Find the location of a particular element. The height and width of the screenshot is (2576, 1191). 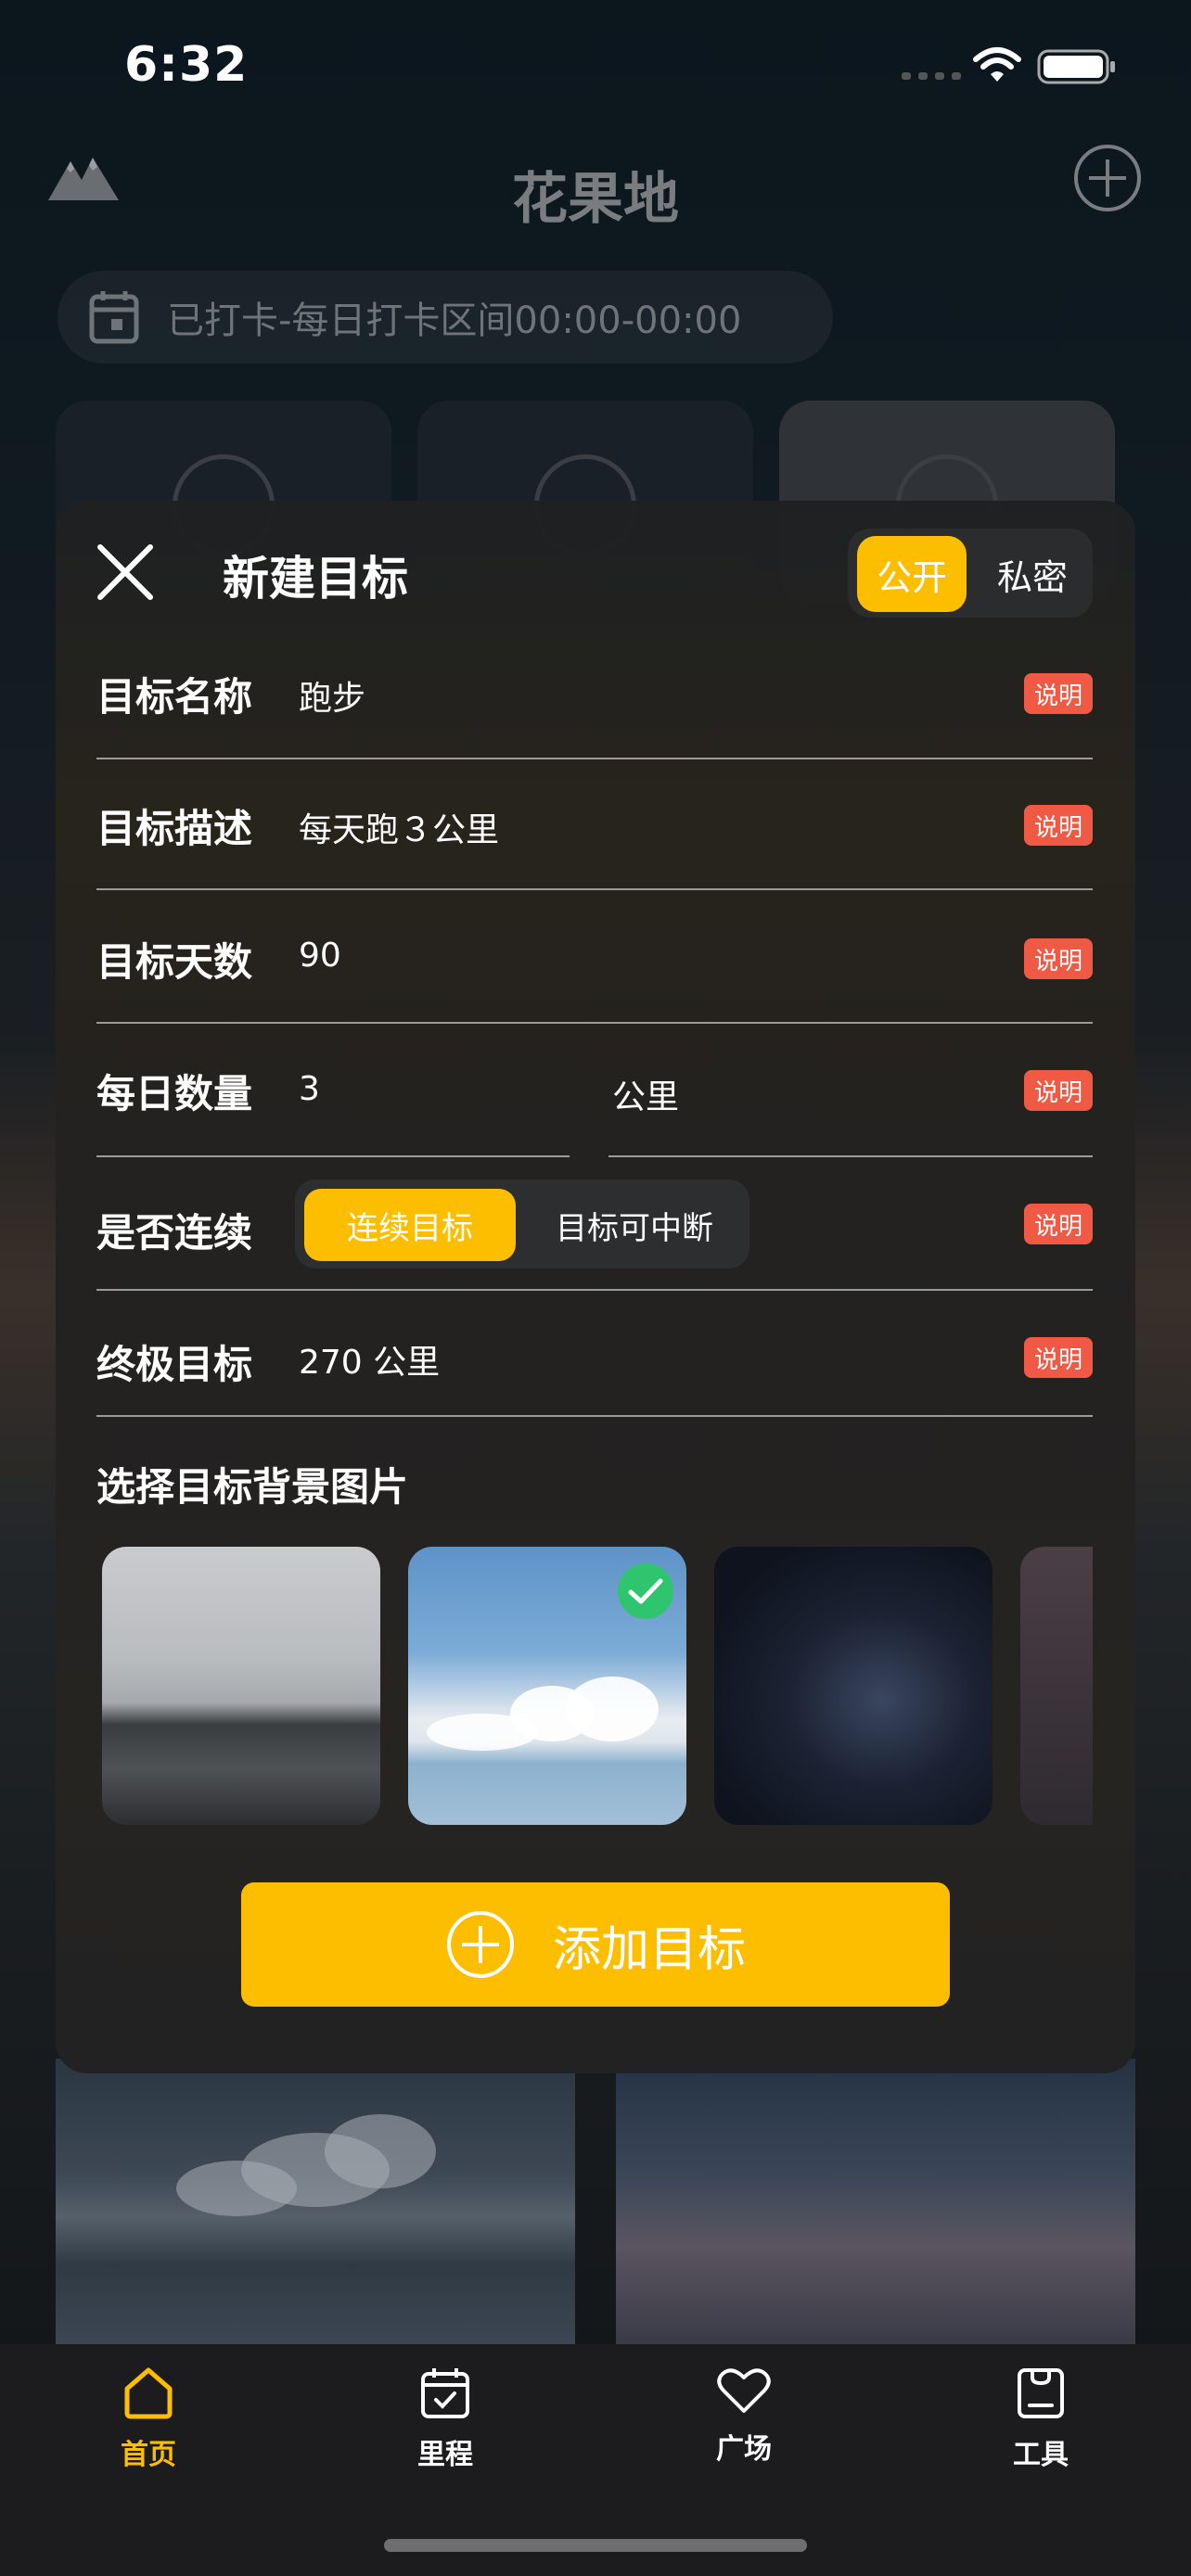

app-title: 花果地 is located at coordinates (595, 199).